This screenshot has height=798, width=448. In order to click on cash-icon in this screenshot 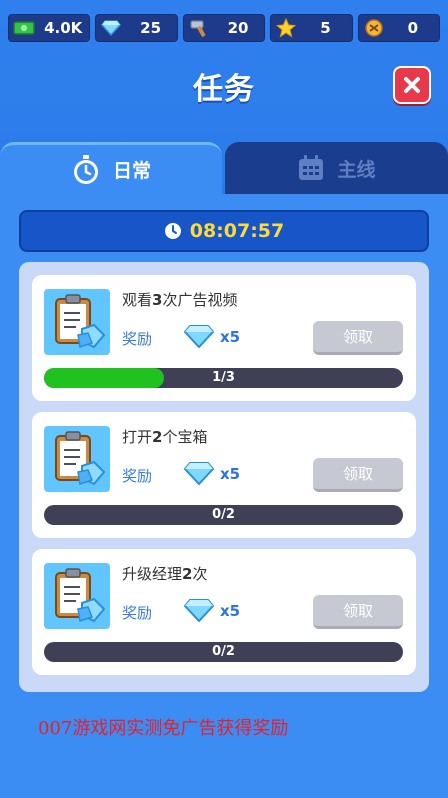, I will do `click(24, 28)`.